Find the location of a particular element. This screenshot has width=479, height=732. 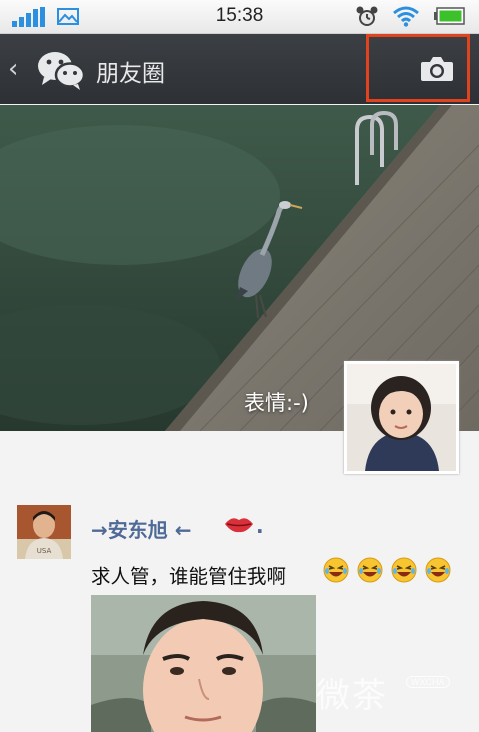

lips-icon is located at coordinates (239, 525).